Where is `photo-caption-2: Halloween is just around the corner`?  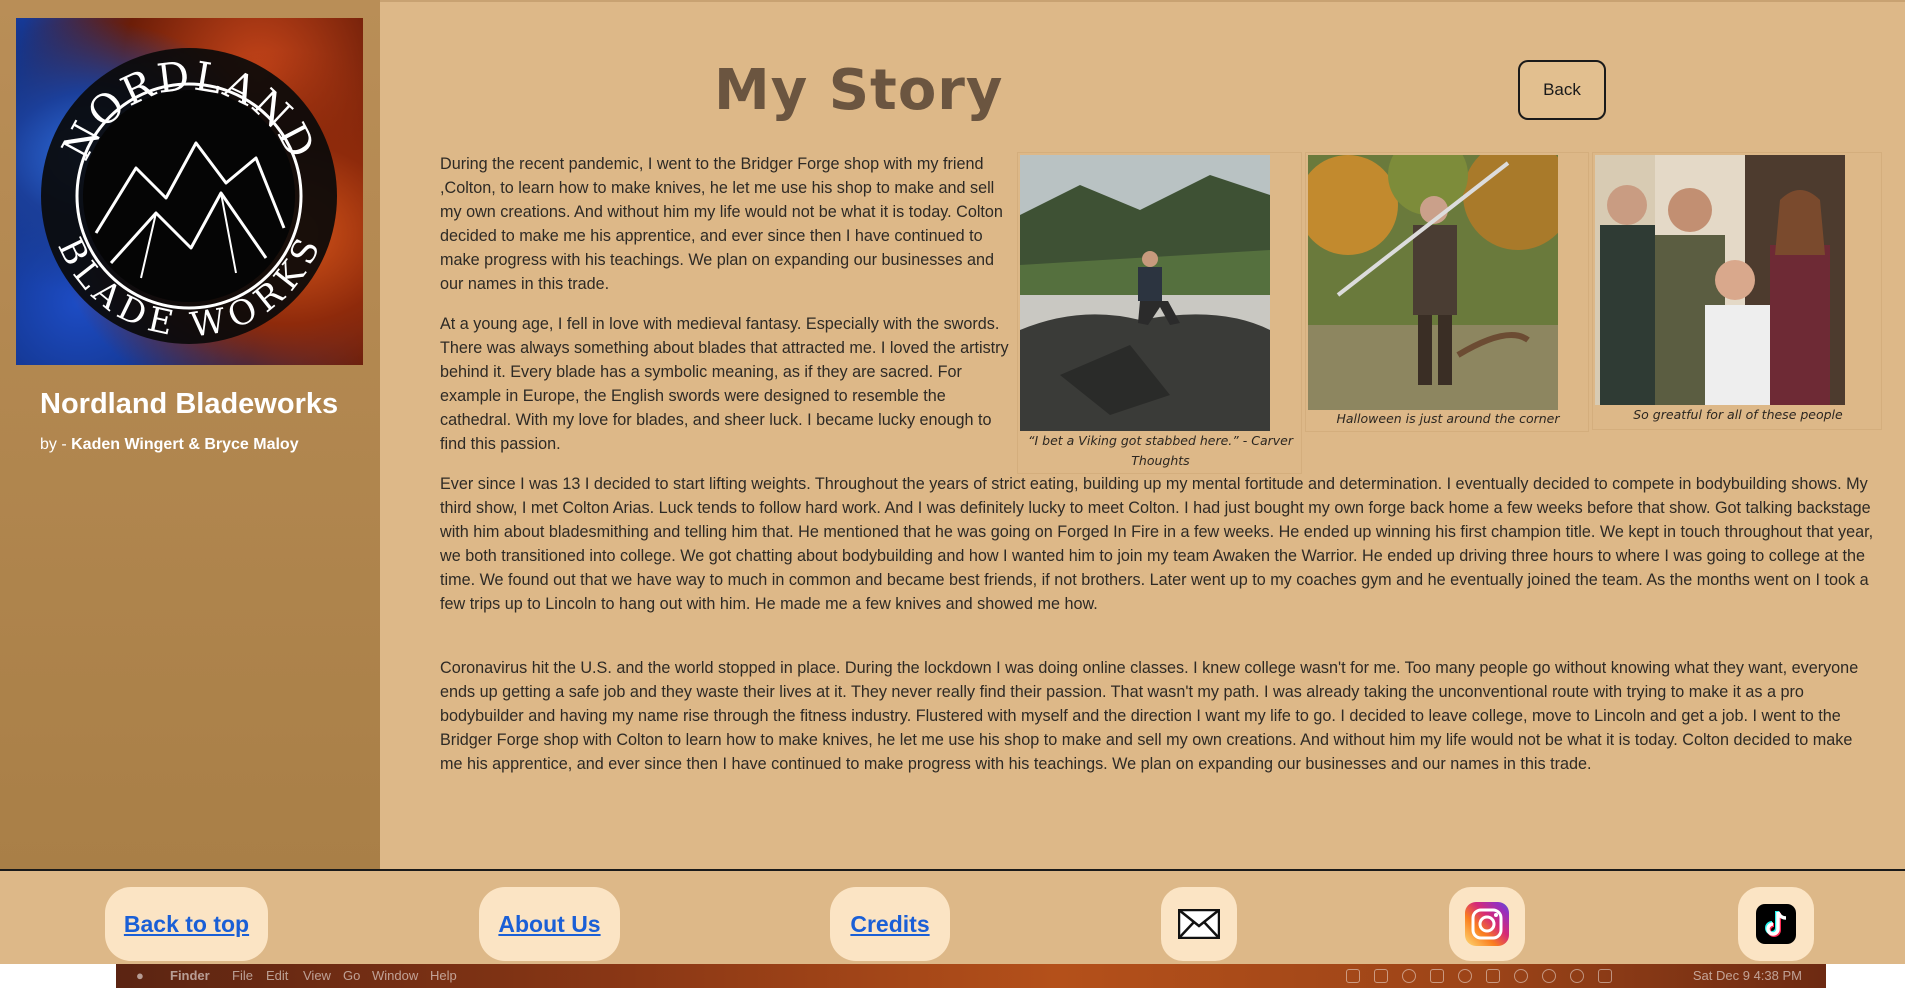 photo-caption-2: Halloween is just around the corner is located at coordinates (1448, 418).